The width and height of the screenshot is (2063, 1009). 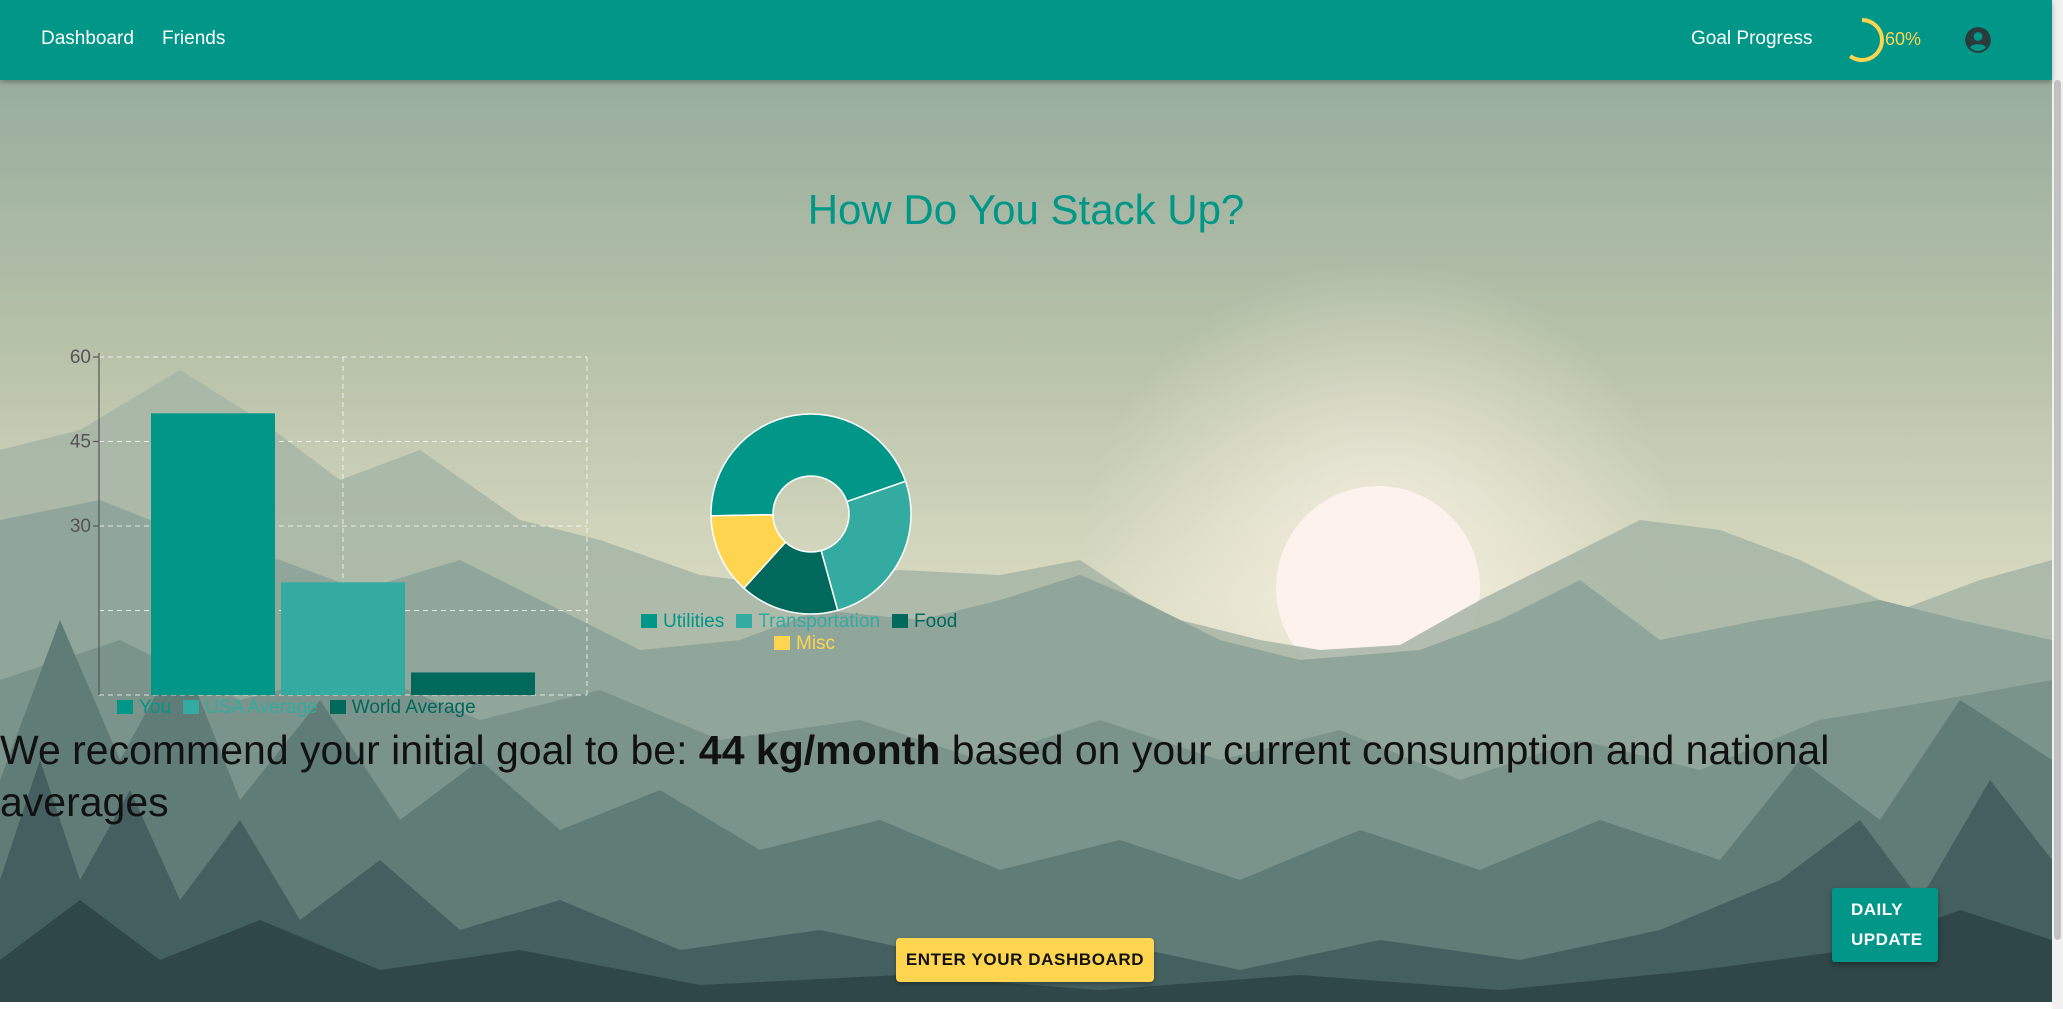 I want to click on bar-chart-legend: You USA Average World Average, so click(x=302, y=708).